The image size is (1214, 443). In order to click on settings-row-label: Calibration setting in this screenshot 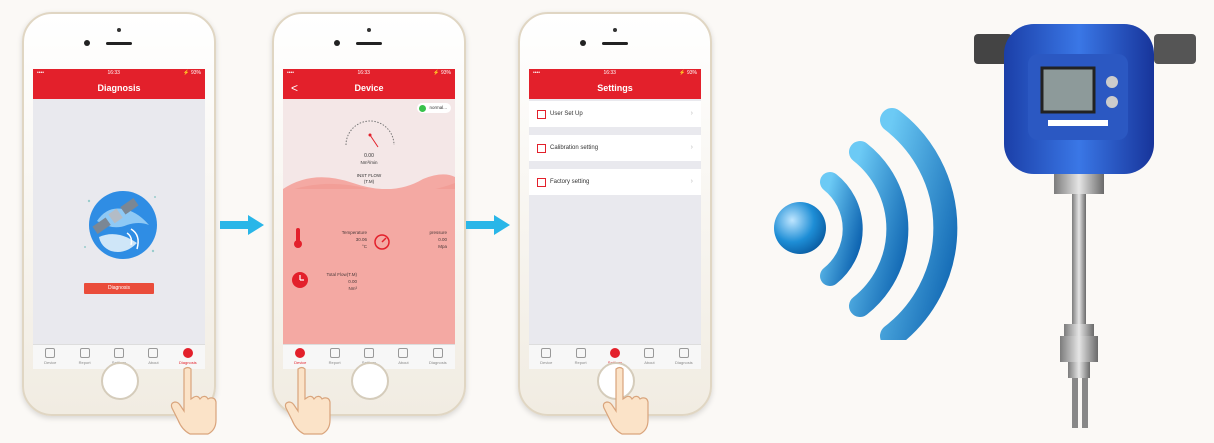, I will do `click(574, 148)`.